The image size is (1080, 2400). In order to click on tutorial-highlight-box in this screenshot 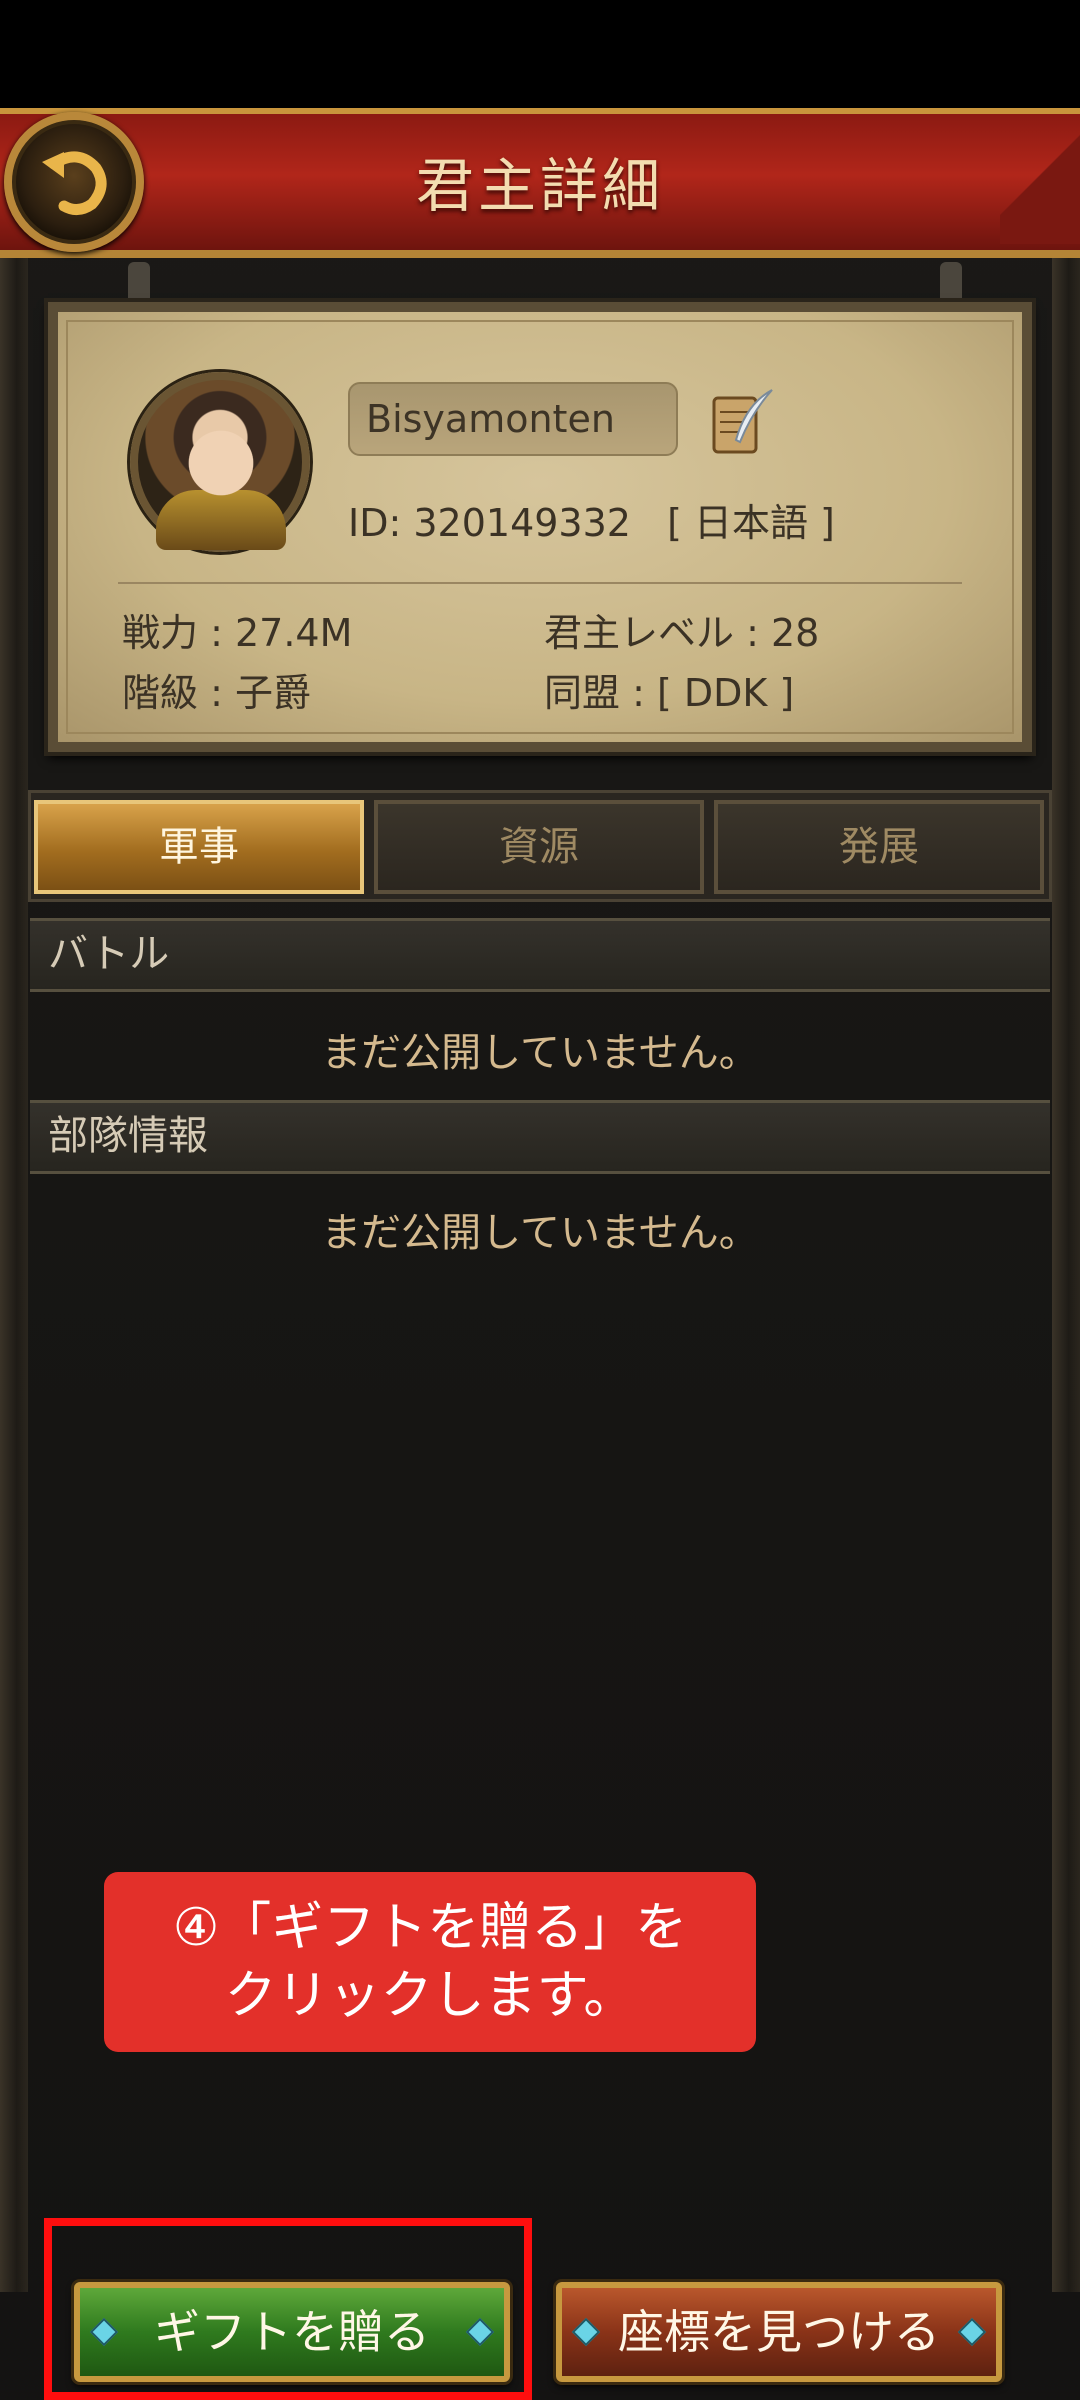, I will do `click(288, 2309)`.